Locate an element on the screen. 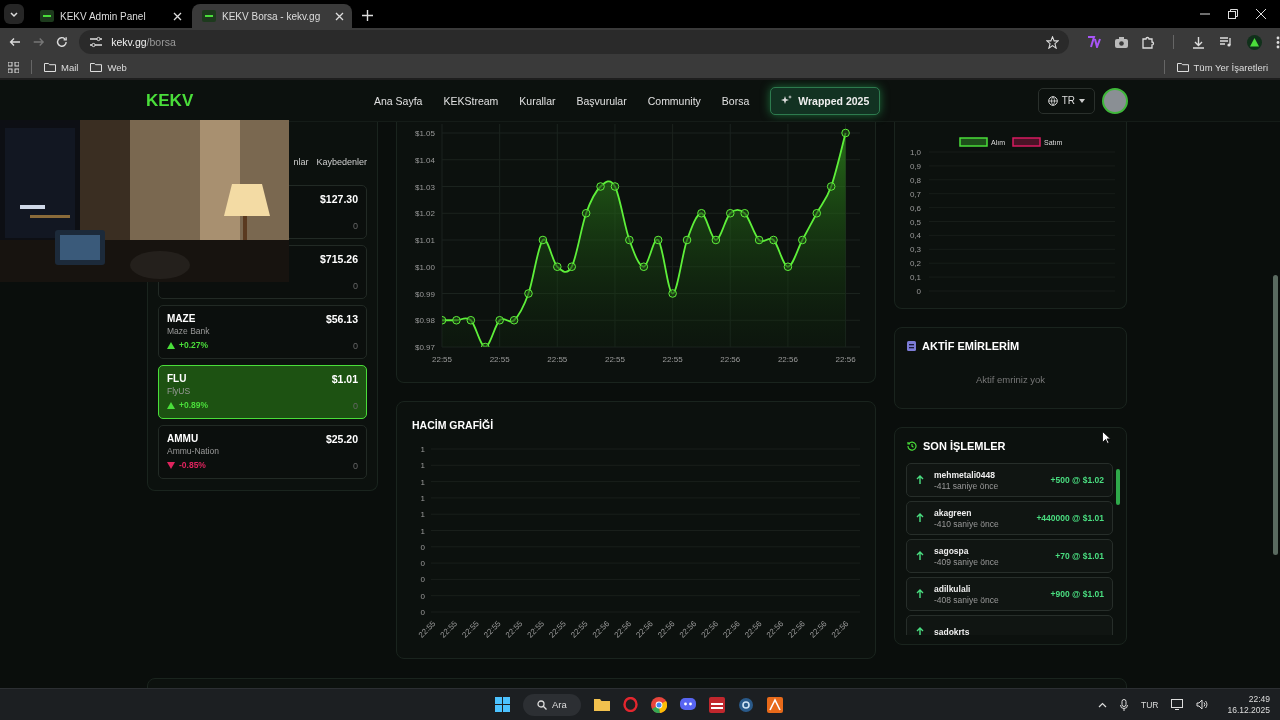  nav-link: Başvurular is located at coordinates (601, 100).